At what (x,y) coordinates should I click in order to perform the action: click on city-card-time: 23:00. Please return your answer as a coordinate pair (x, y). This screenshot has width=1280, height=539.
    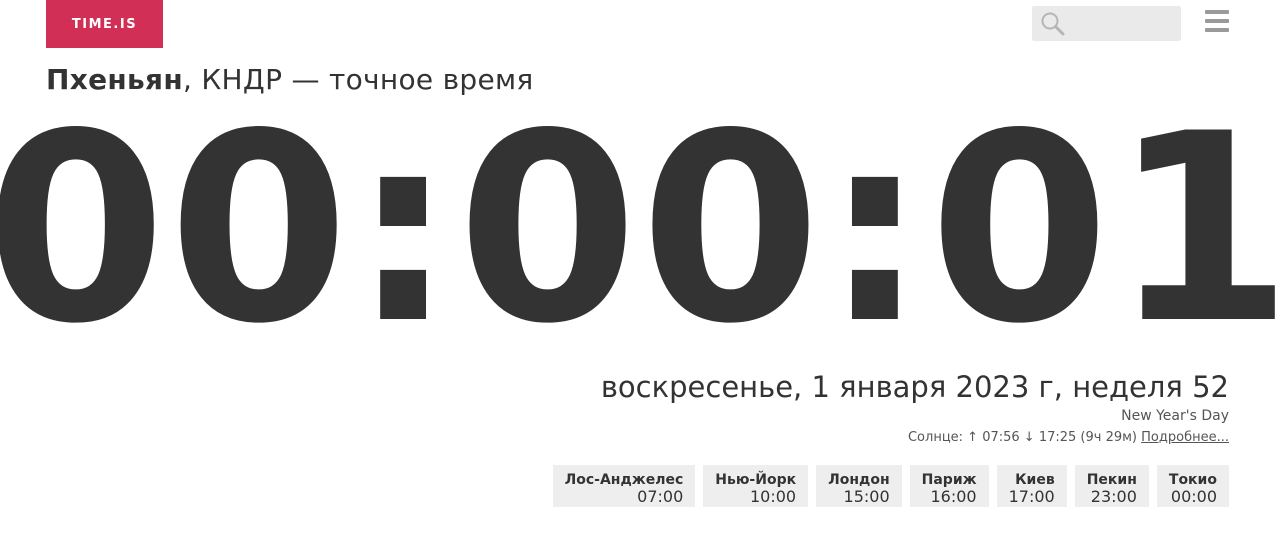
    Looking at the image, I should click on (1113, 496).